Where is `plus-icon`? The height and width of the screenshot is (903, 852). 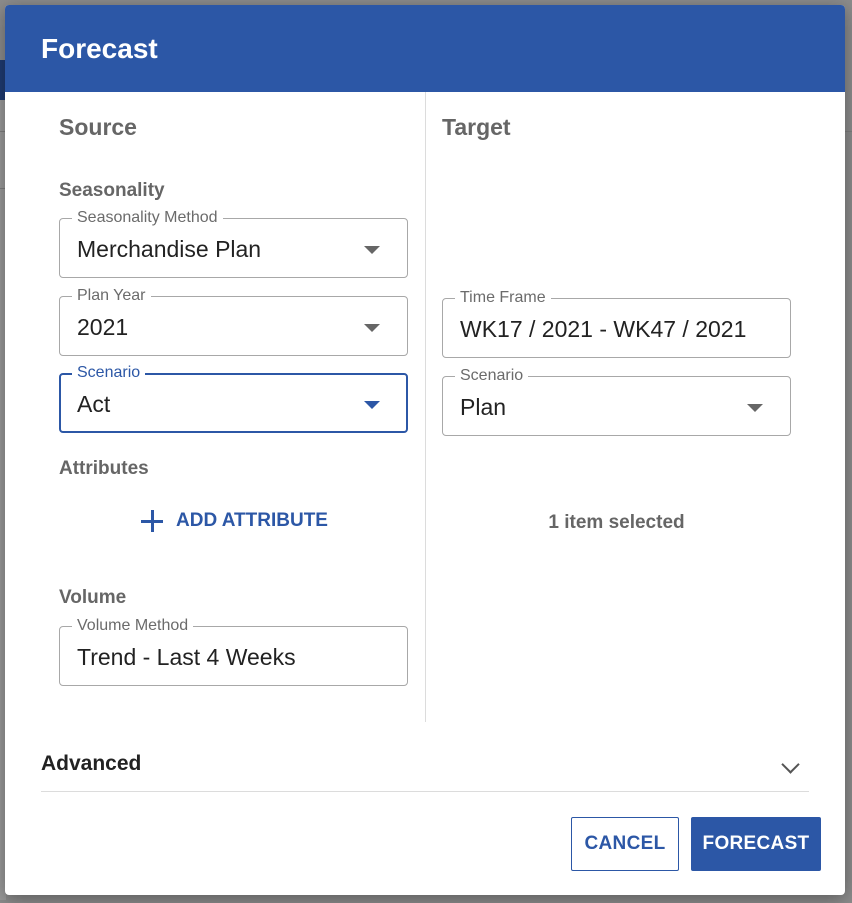 plus-icon is located at coordinates (152, 521).